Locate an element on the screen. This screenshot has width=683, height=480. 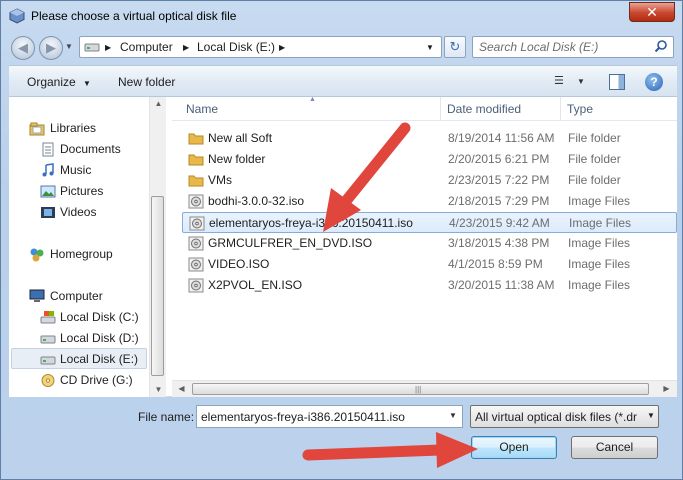
nav-label: Homegroup is located at coordinates (81, 254).